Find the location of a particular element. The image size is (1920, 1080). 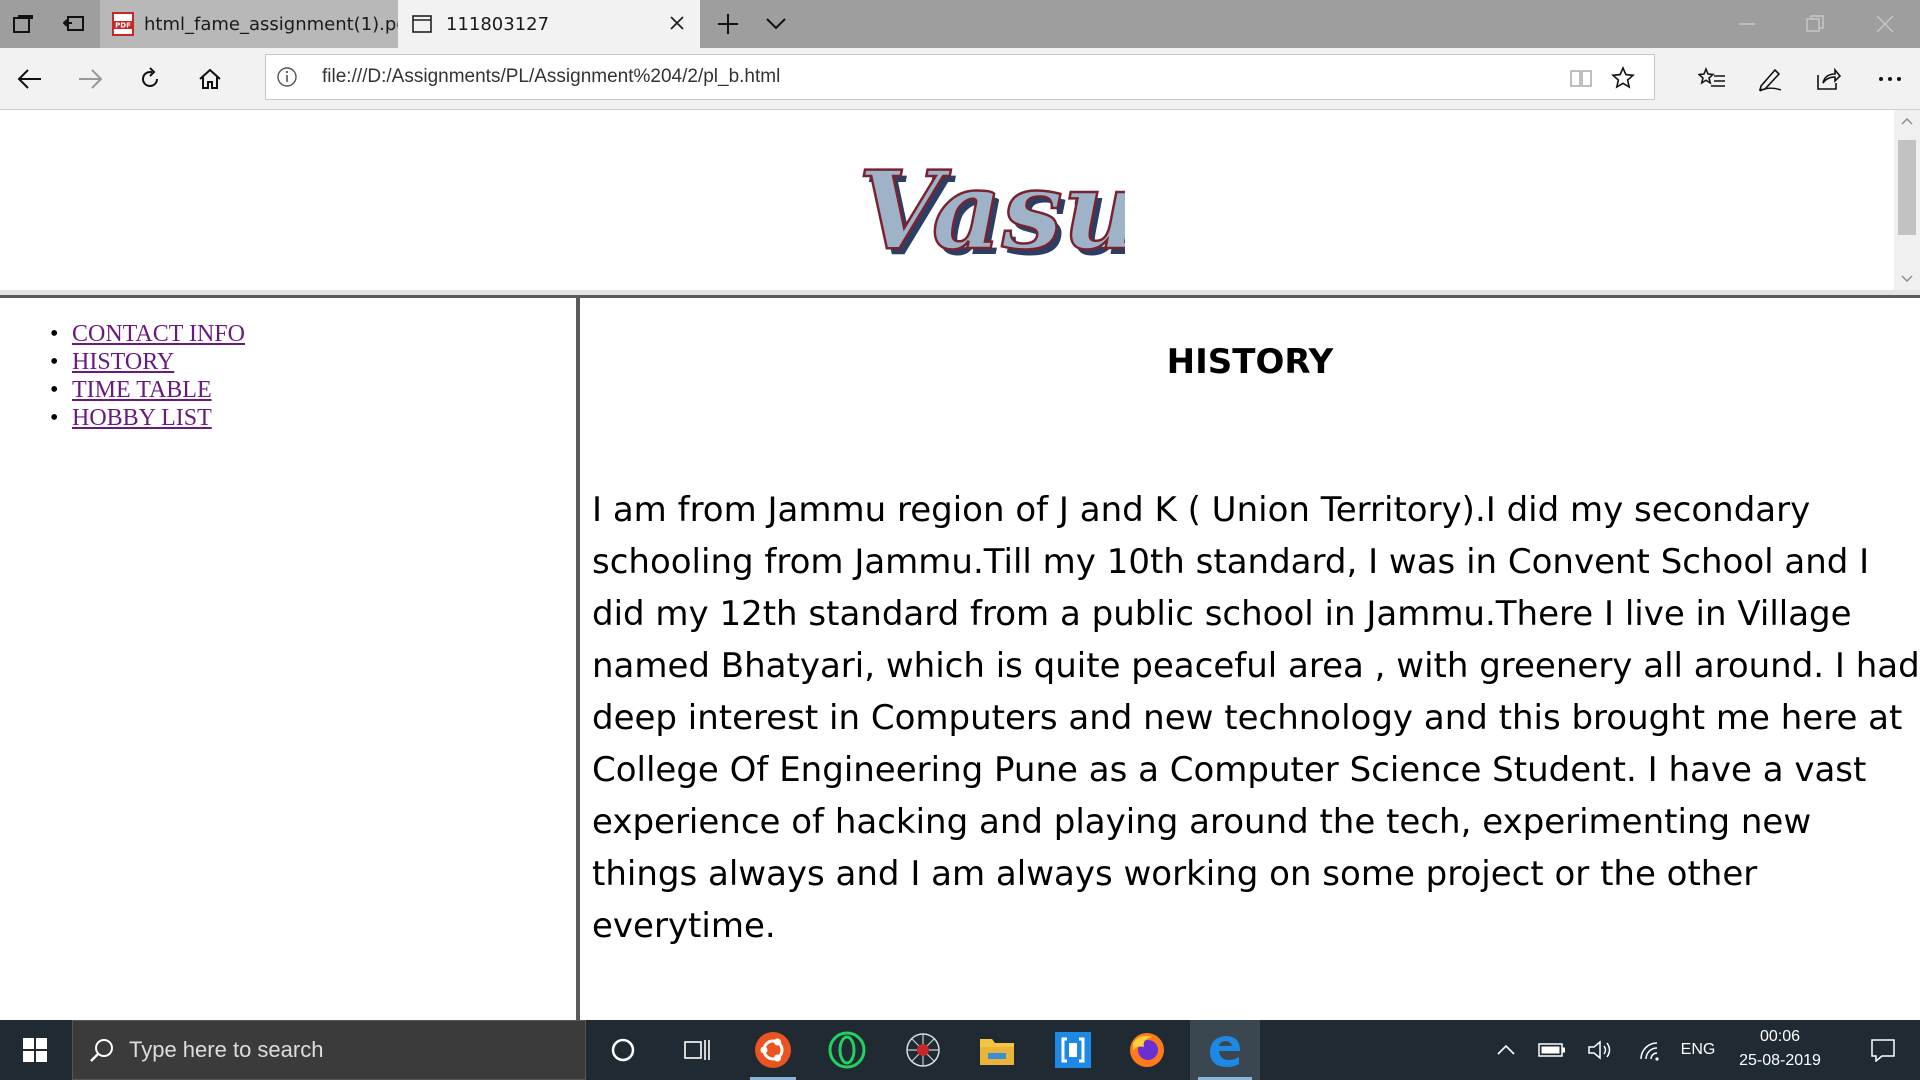

tab-pdf: PDF html_fame_assignment(1).pdf is located at coordinates (249, 24).